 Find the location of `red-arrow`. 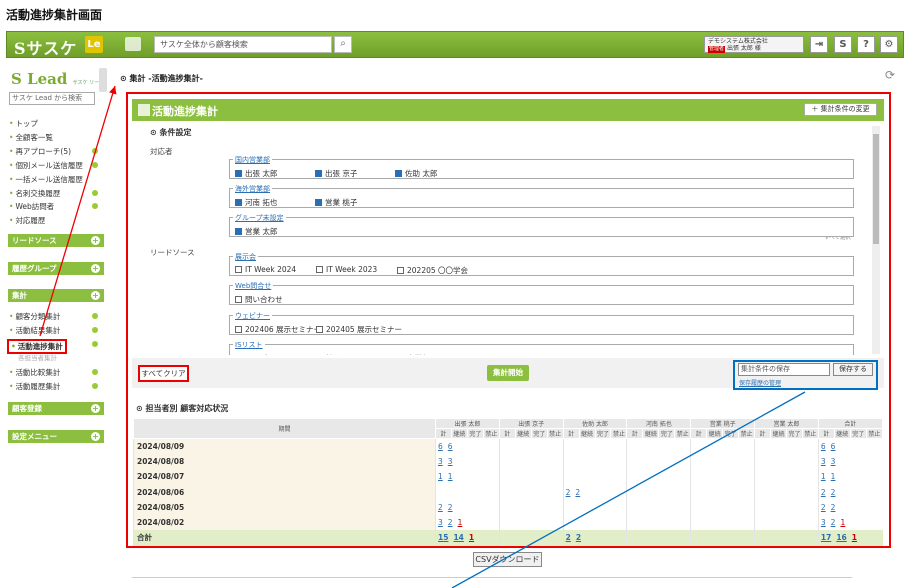

red-arrow is located at coordinates (78, 211).